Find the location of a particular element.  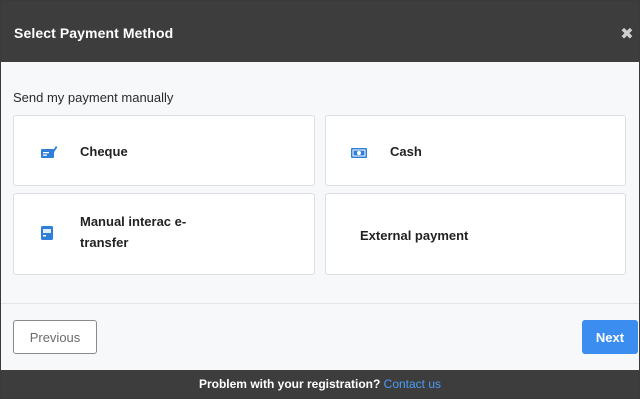

payment-option-interac: Manual interac e-transfer is located at coordinates (164, 234).